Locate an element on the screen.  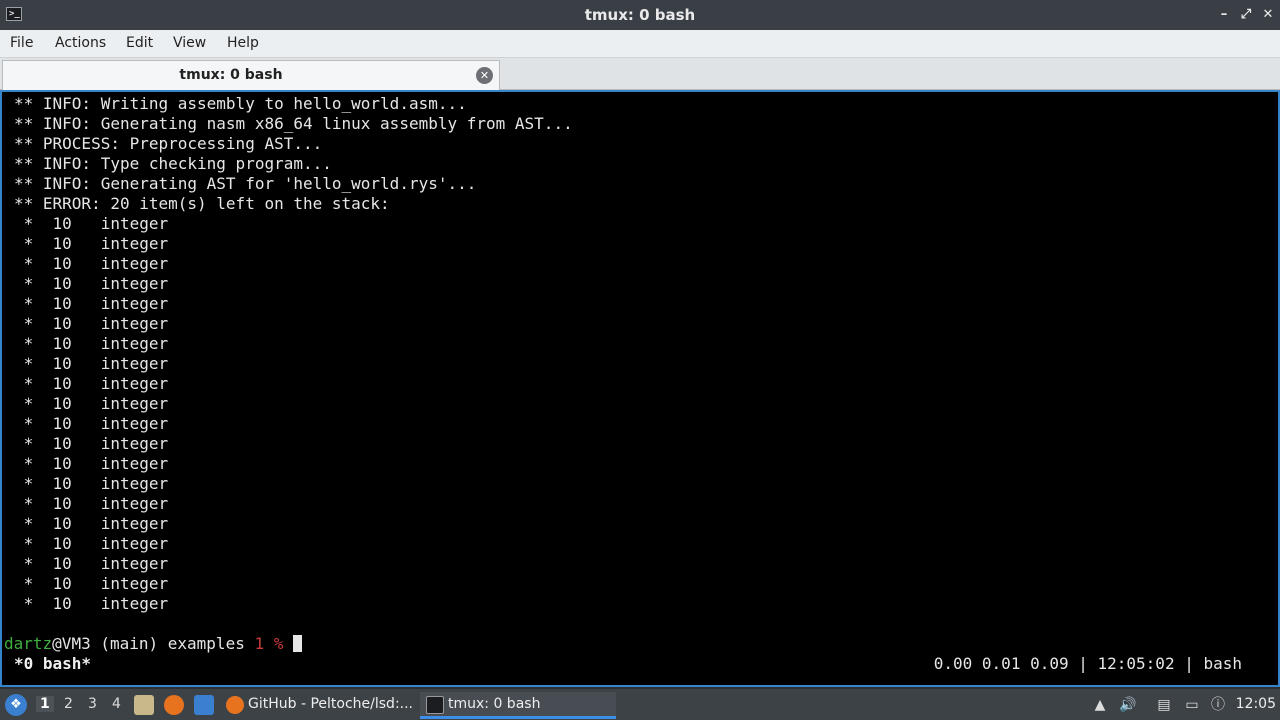
prompt-spacer is located at coordinates (288, 643).